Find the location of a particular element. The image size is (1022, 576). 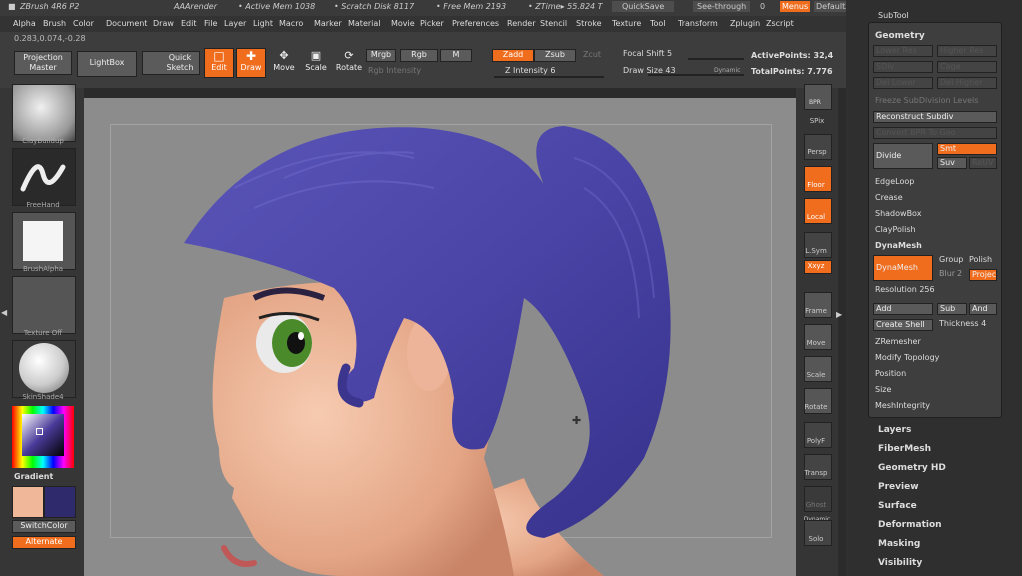

bpr-button: BPR is located at coordinates (818, 97).